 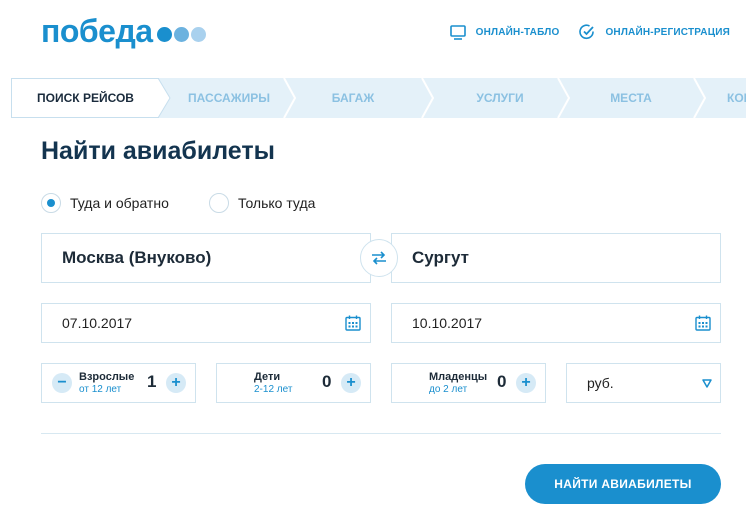 I want to click on monitor-icon, so click(x=457, y=32).